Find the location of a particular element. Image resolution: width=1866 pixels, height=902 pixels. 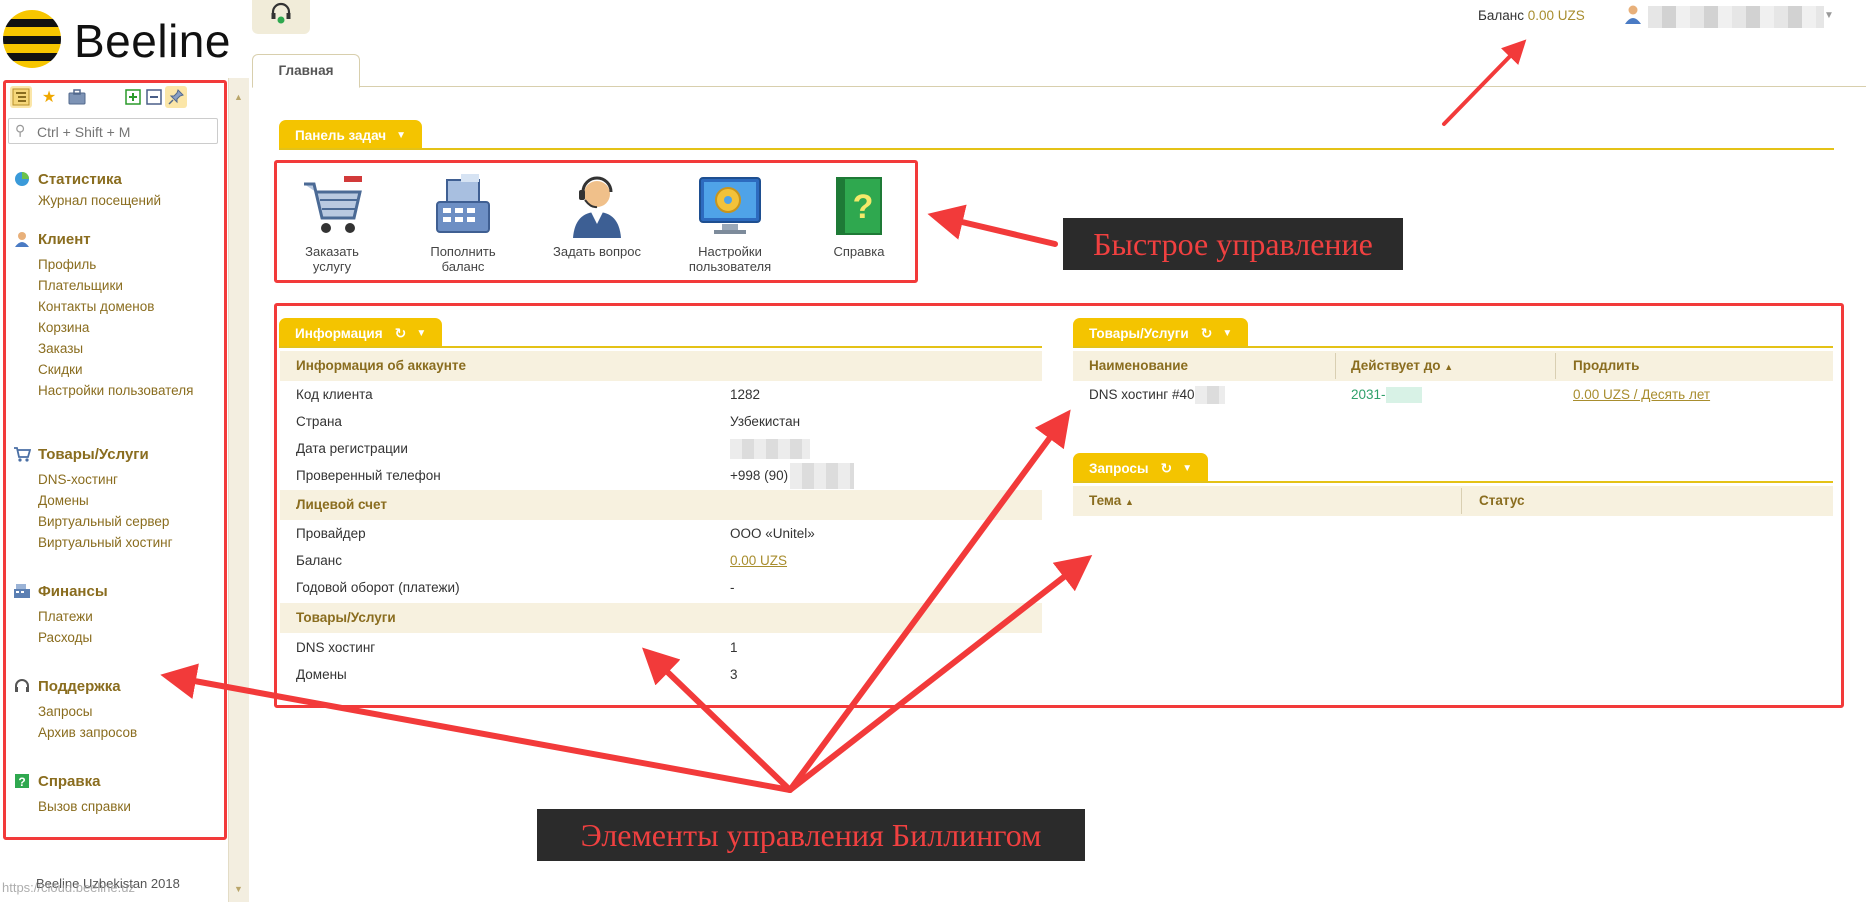

user-menu: ▼ is located at coordinates (1729, 17).